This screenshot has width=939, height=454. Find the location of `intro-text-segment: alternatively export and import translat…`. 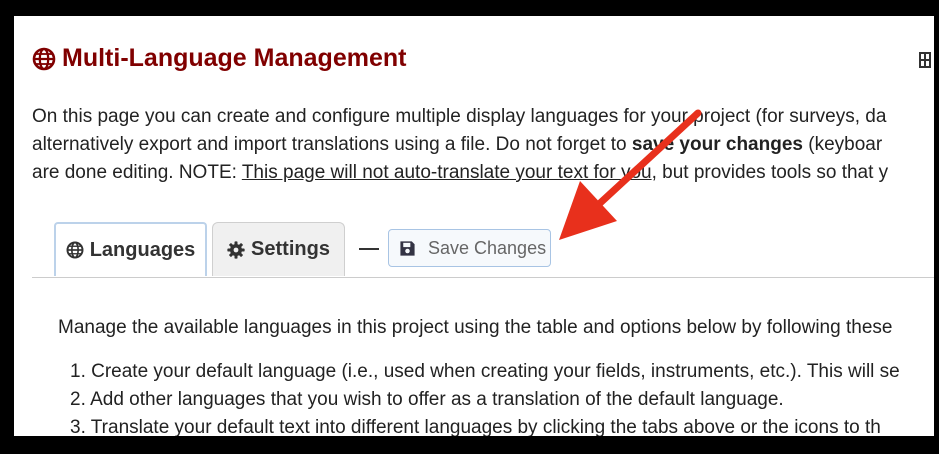

intro-text-segment: alternatively export and import translat… is located at coordinates (332, 144).